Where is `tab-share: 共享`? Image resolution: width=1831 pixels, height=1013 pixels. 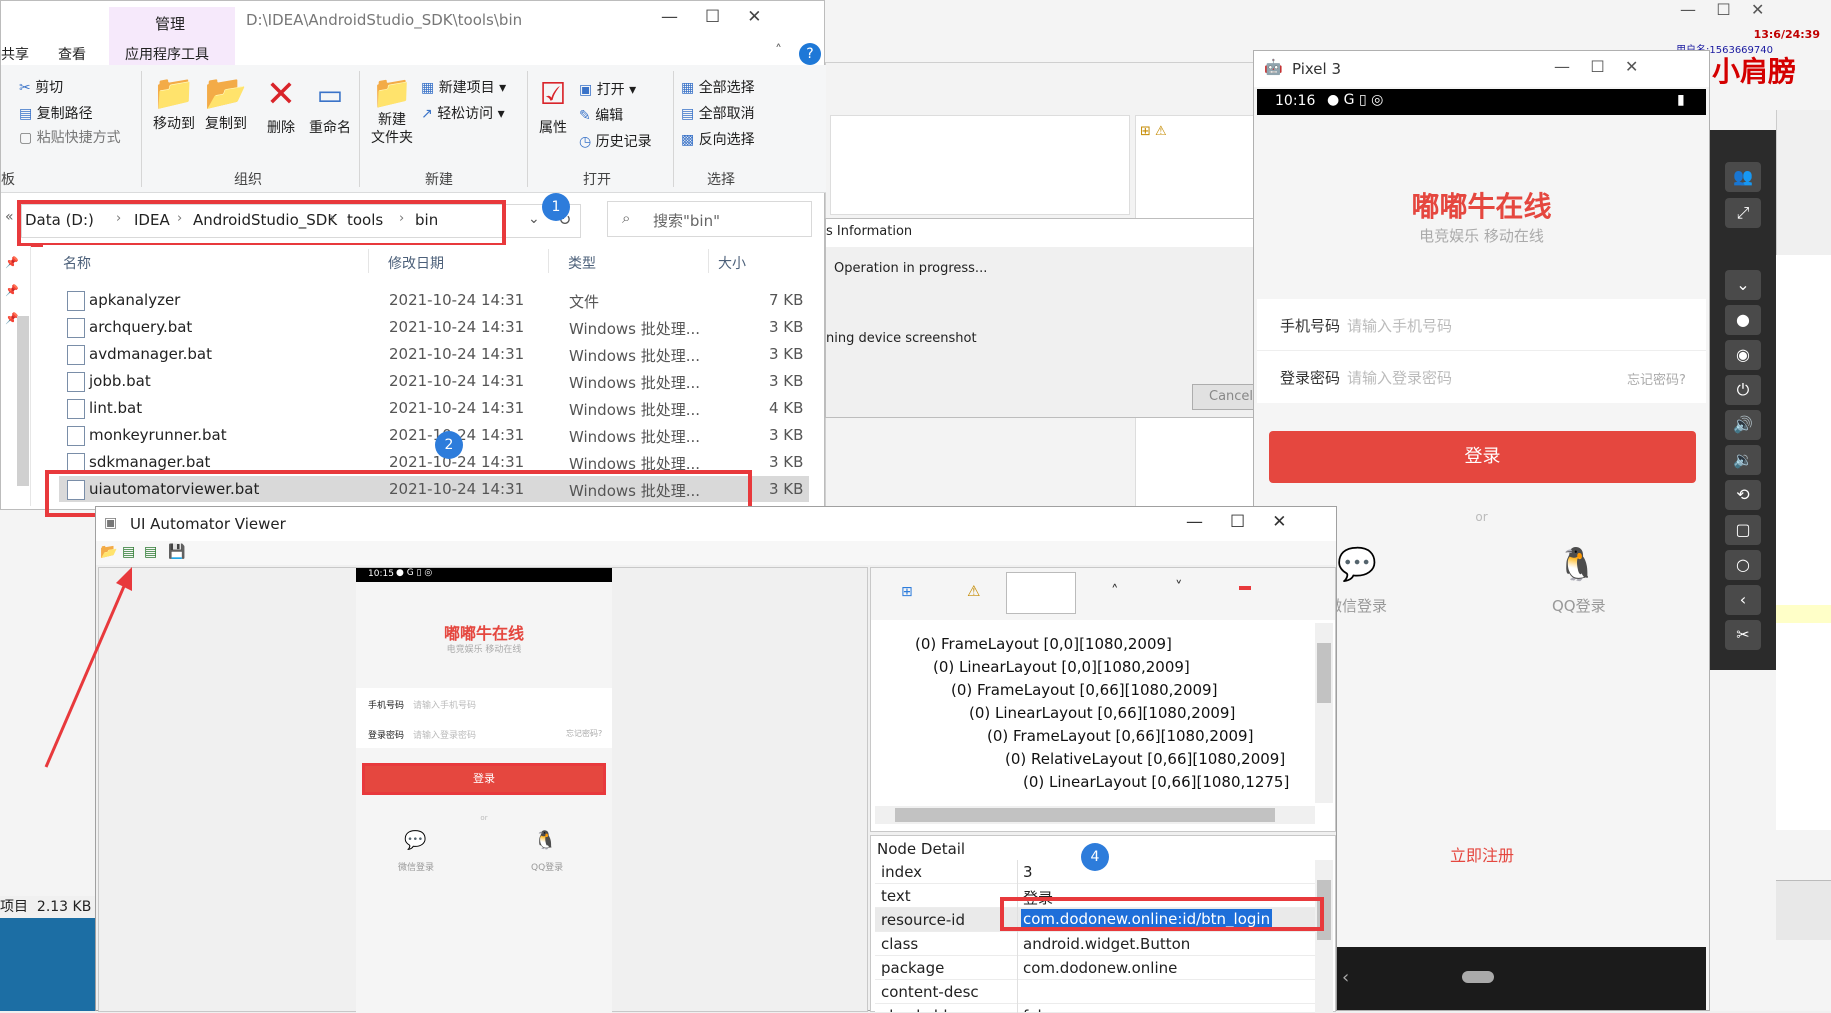
tab-share: 共享 is located at coordinates (16, 54).